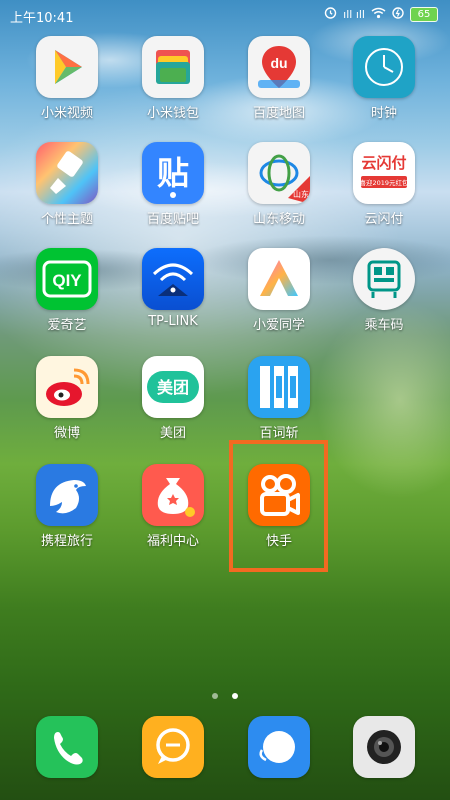 This screenshot has width=450, height=800. I want to click on brush-icon, so click(67, 173).